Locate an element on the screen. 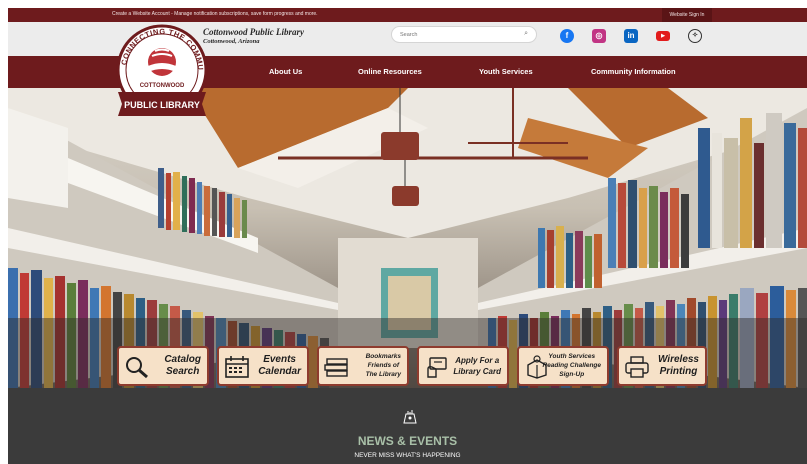 This screenshot has height=464, width=807. tile-line: Printing is located at coordinates (678, 371).